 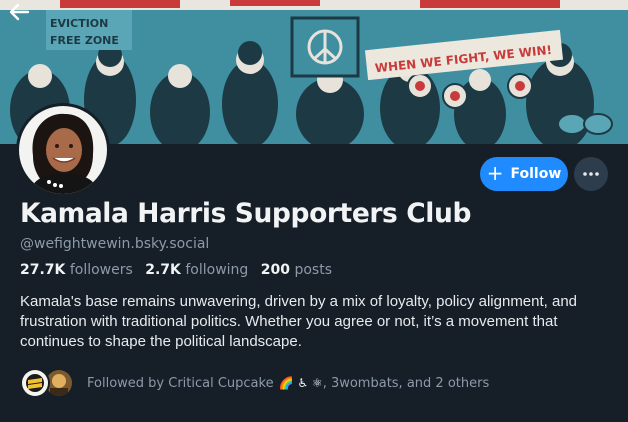 I want to click on following-link: 2.7K following, so click(x=203, y=270).